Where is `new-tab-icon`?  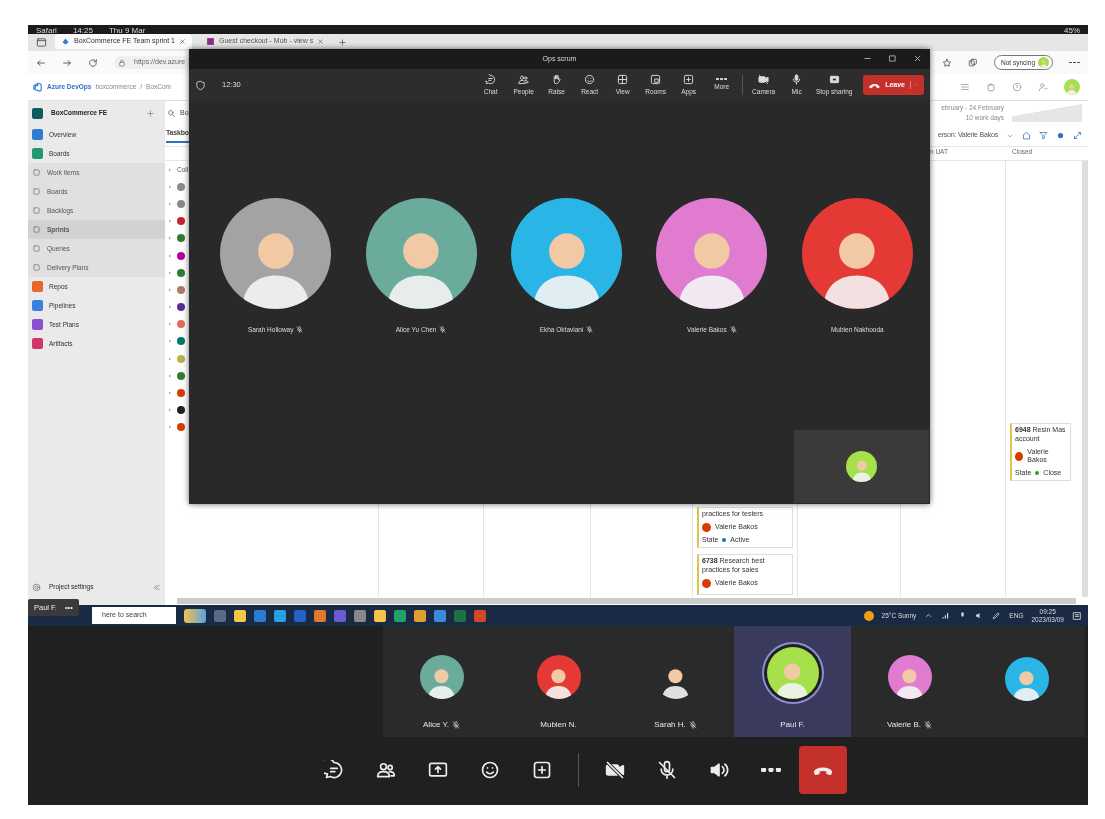 new-tab-icon is located at coordinates (343, 42).